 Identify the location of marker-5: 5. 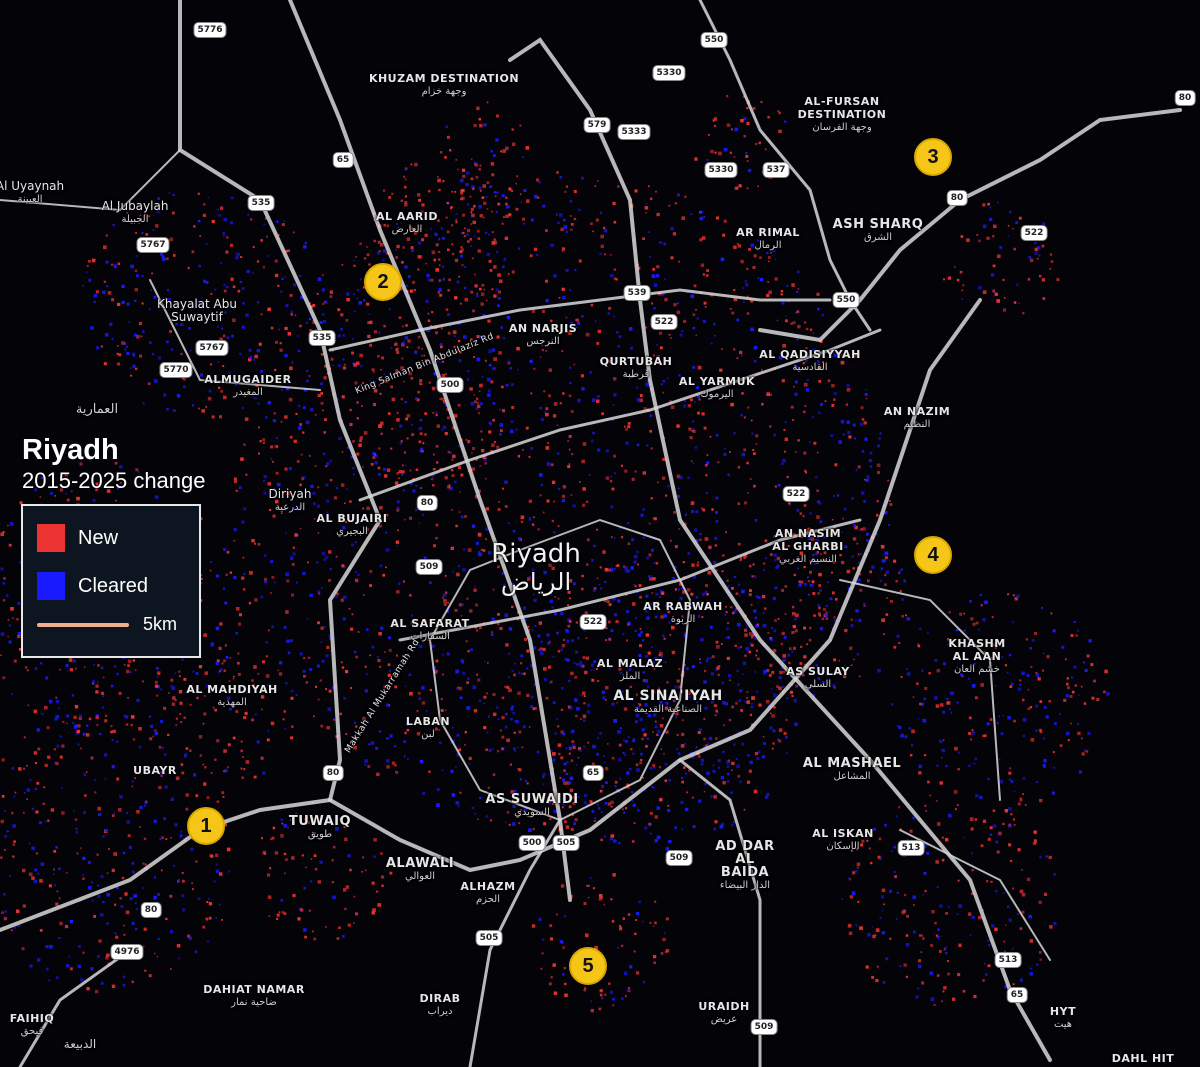
(588, 966).